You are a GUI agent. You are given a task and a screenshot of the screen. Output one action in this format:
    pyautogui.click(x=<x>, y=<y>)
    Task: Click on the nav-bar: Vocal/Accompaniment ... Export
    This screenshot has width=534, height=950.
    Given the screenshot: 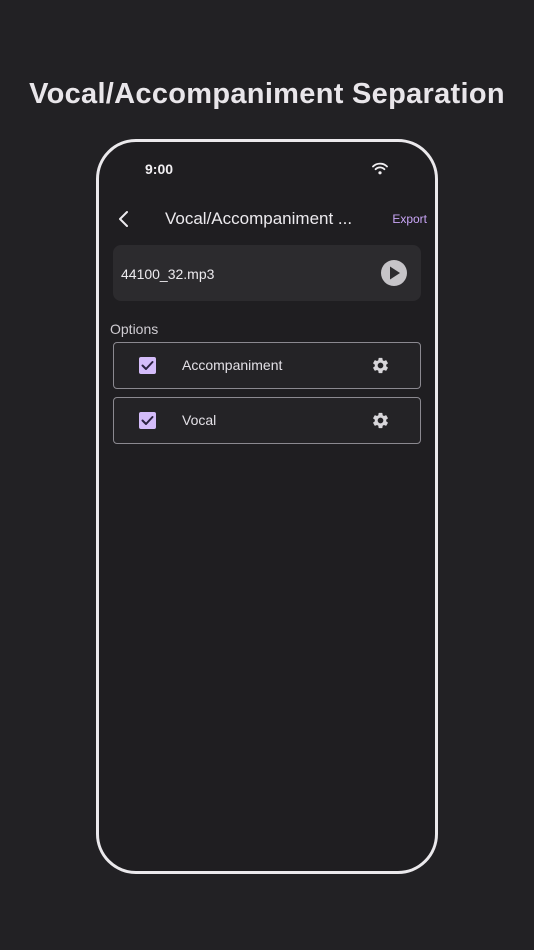 What is the action you would take?
    pyautogui.click(x=267, y=219)
    